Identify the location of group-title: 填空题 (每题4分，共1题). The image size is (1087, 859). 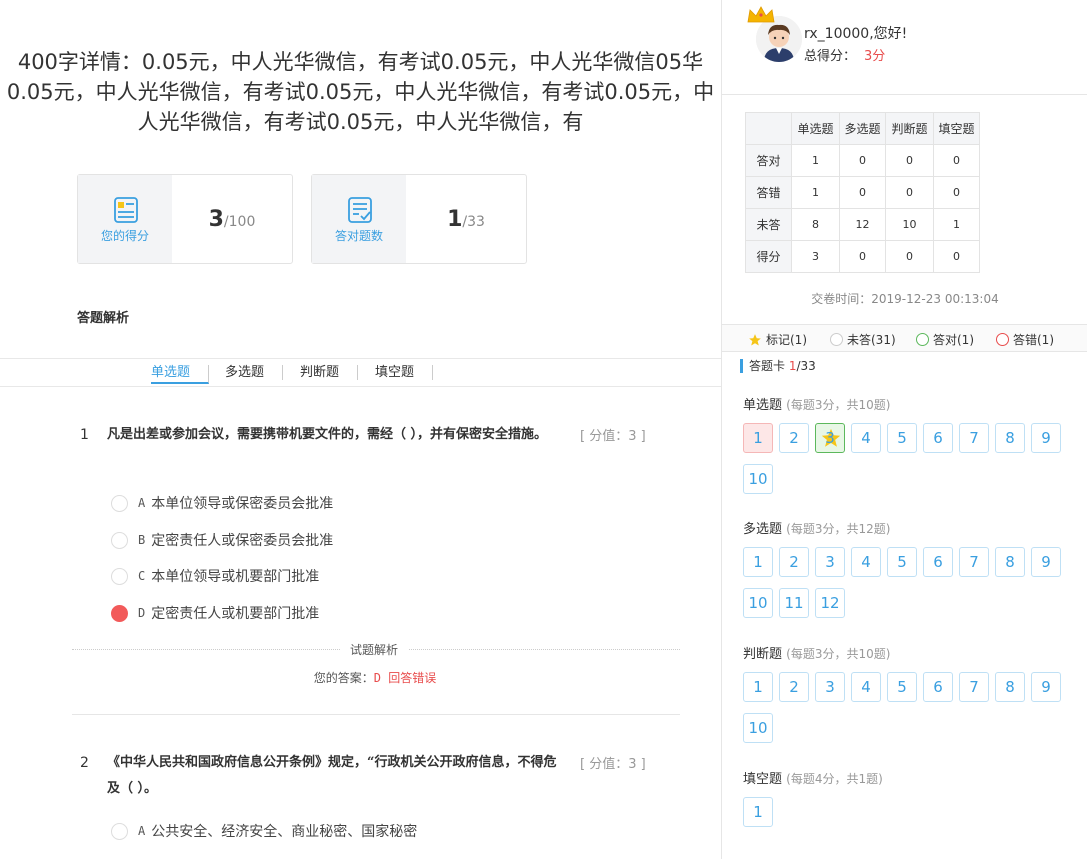
(813, 779).